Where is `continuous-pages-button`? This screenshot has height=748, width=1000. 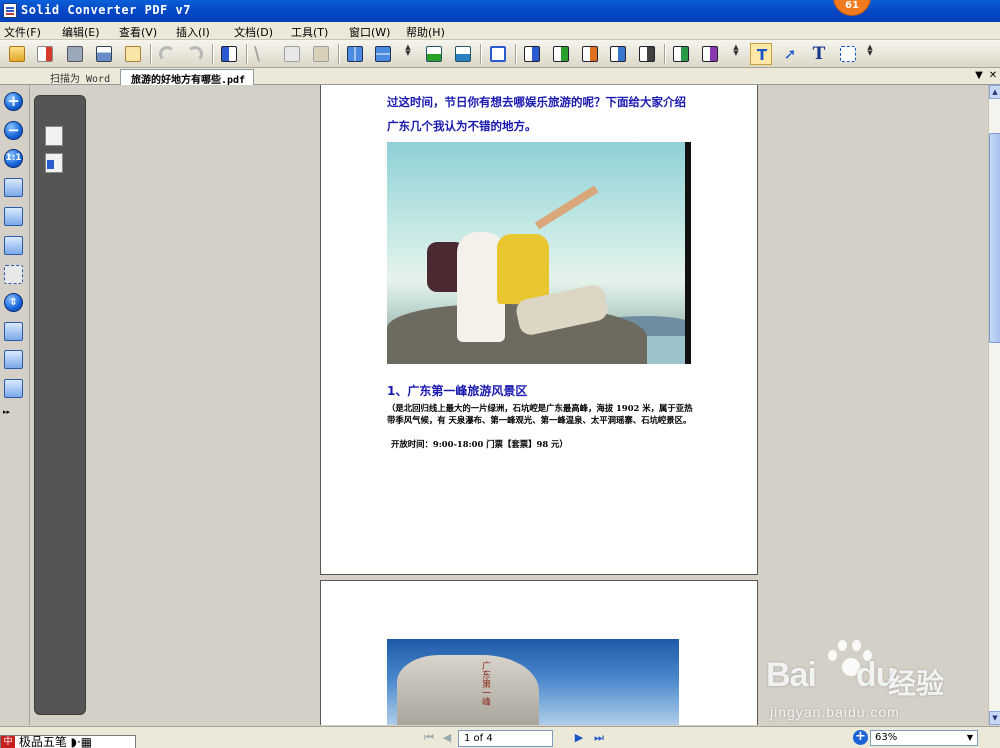
continuous-pages-button is located at coordinates (14, 389).